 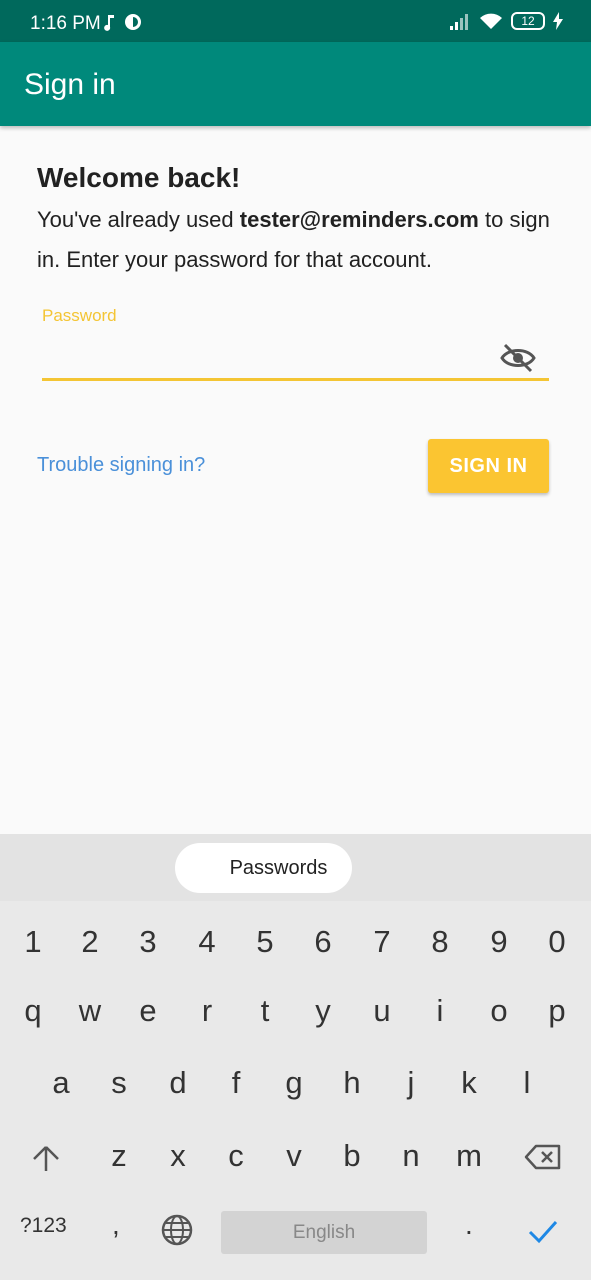 What do you see at coordinates (79, 315) in the screenshot?
I see `password-label: Password` at bounding box center [79, 315].